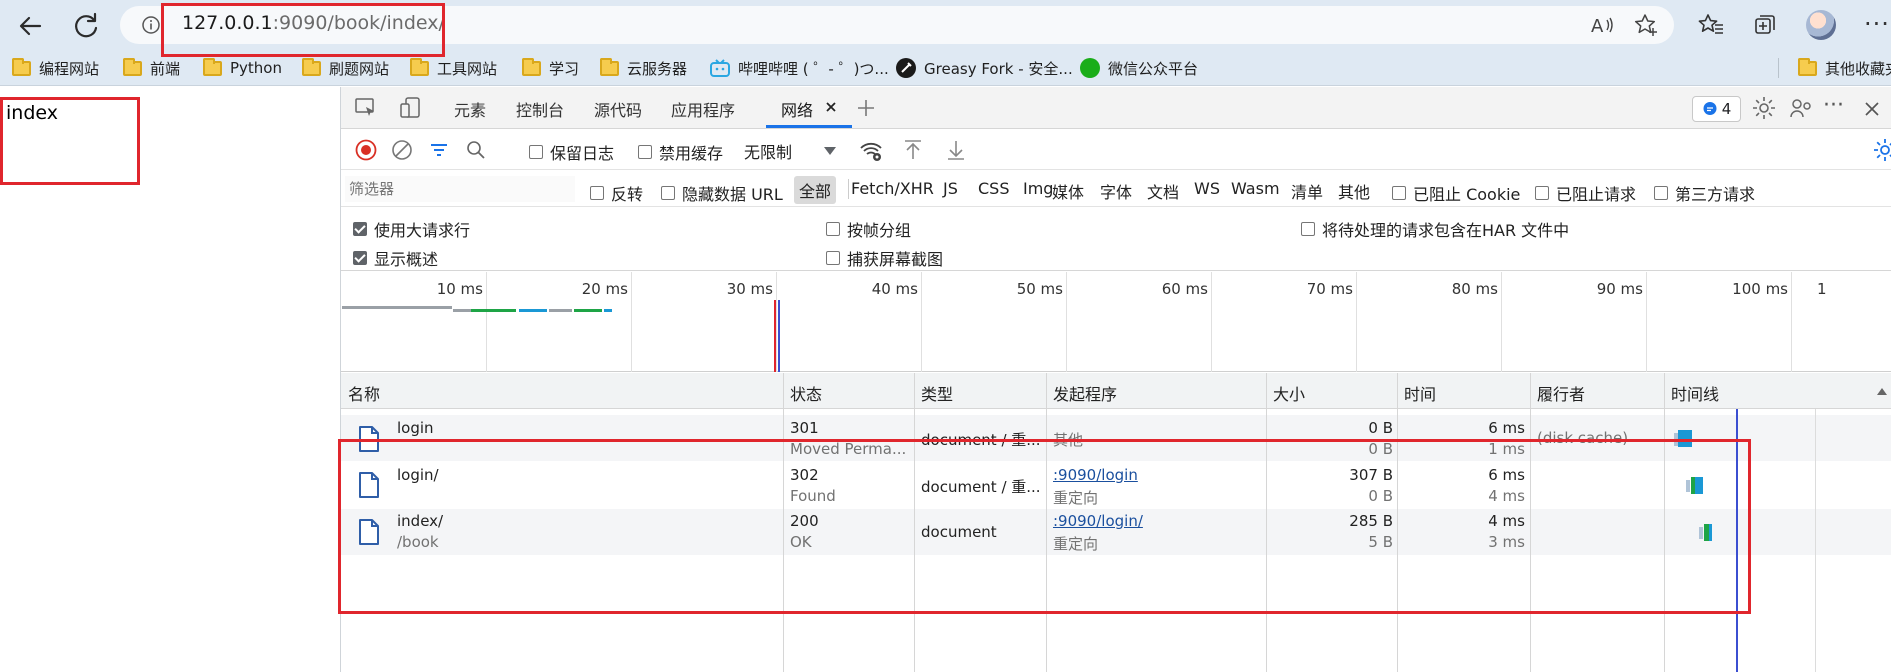  Describe the element at coordinates (1163, 191) in the screenshot. I see `filter-type-doc: 文档` at that location.